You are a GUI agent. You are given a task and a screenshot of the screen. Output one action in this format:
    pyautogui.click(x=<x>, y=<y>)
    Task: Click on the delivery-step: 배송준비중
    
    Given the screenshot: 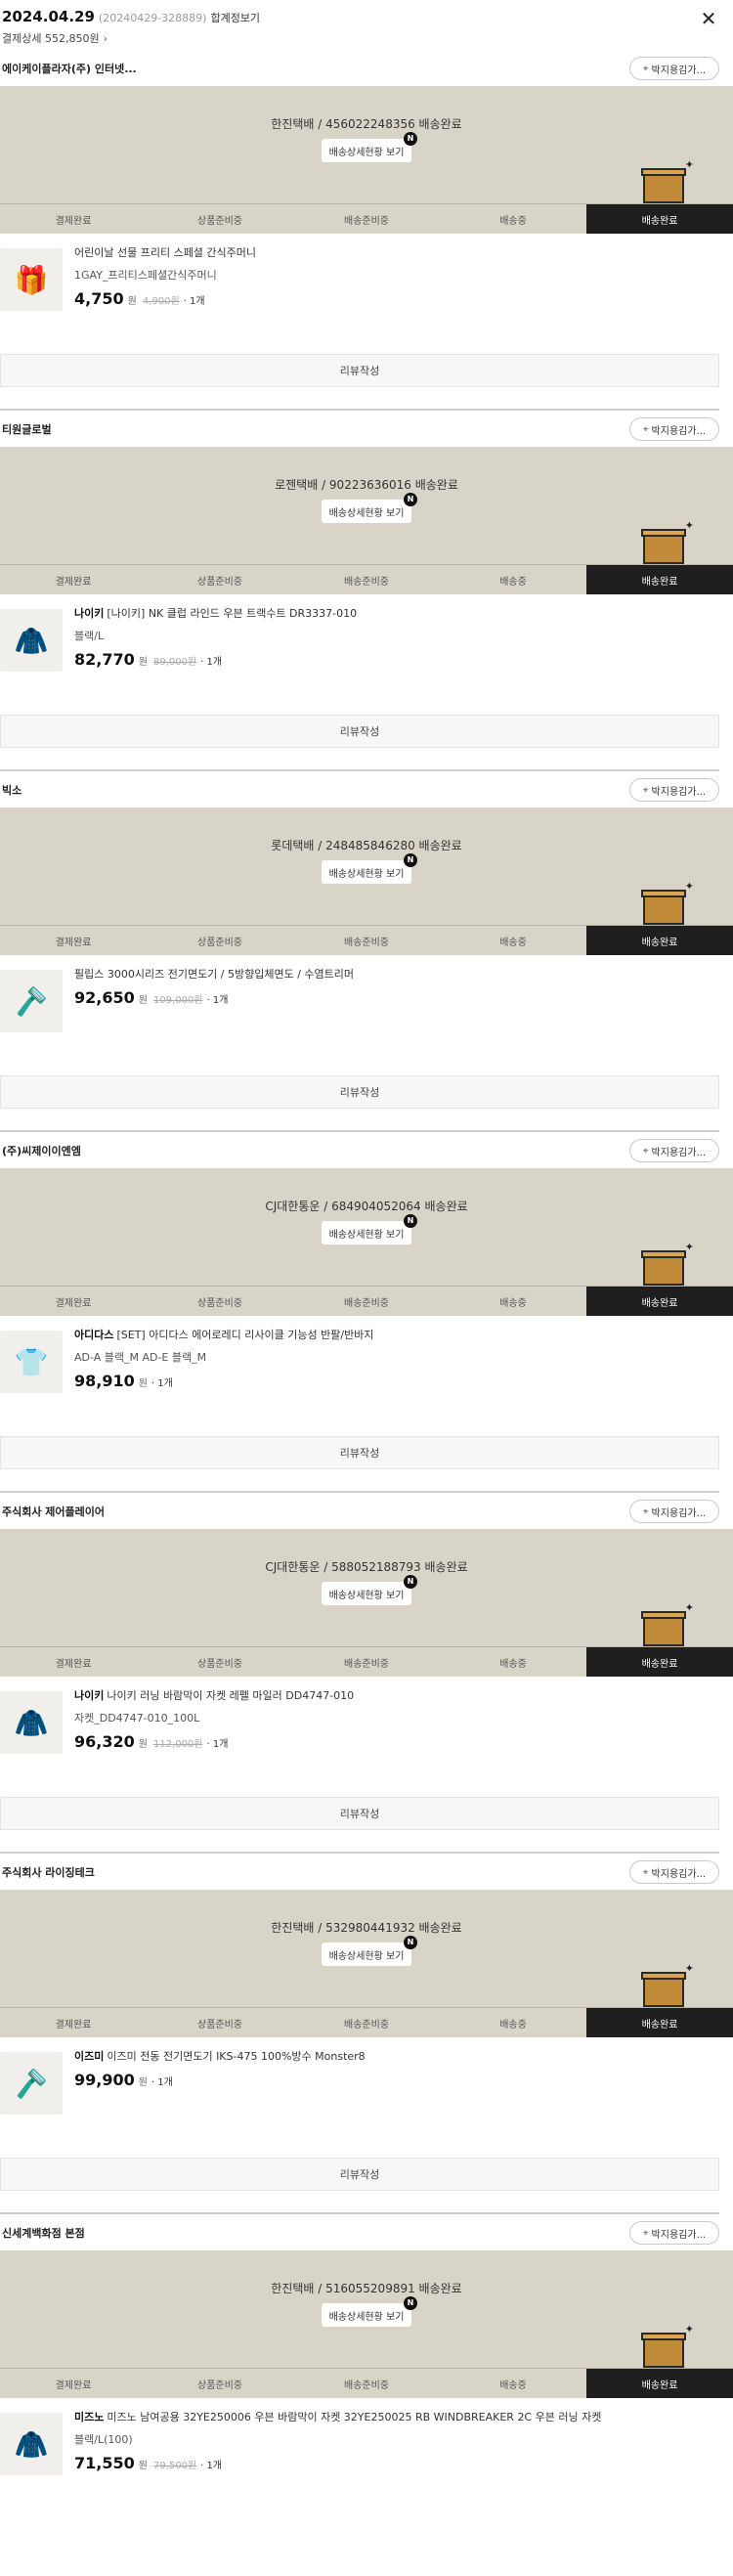 What is the action you would take?
    pyautogui.click(x=366, y=1664)
    